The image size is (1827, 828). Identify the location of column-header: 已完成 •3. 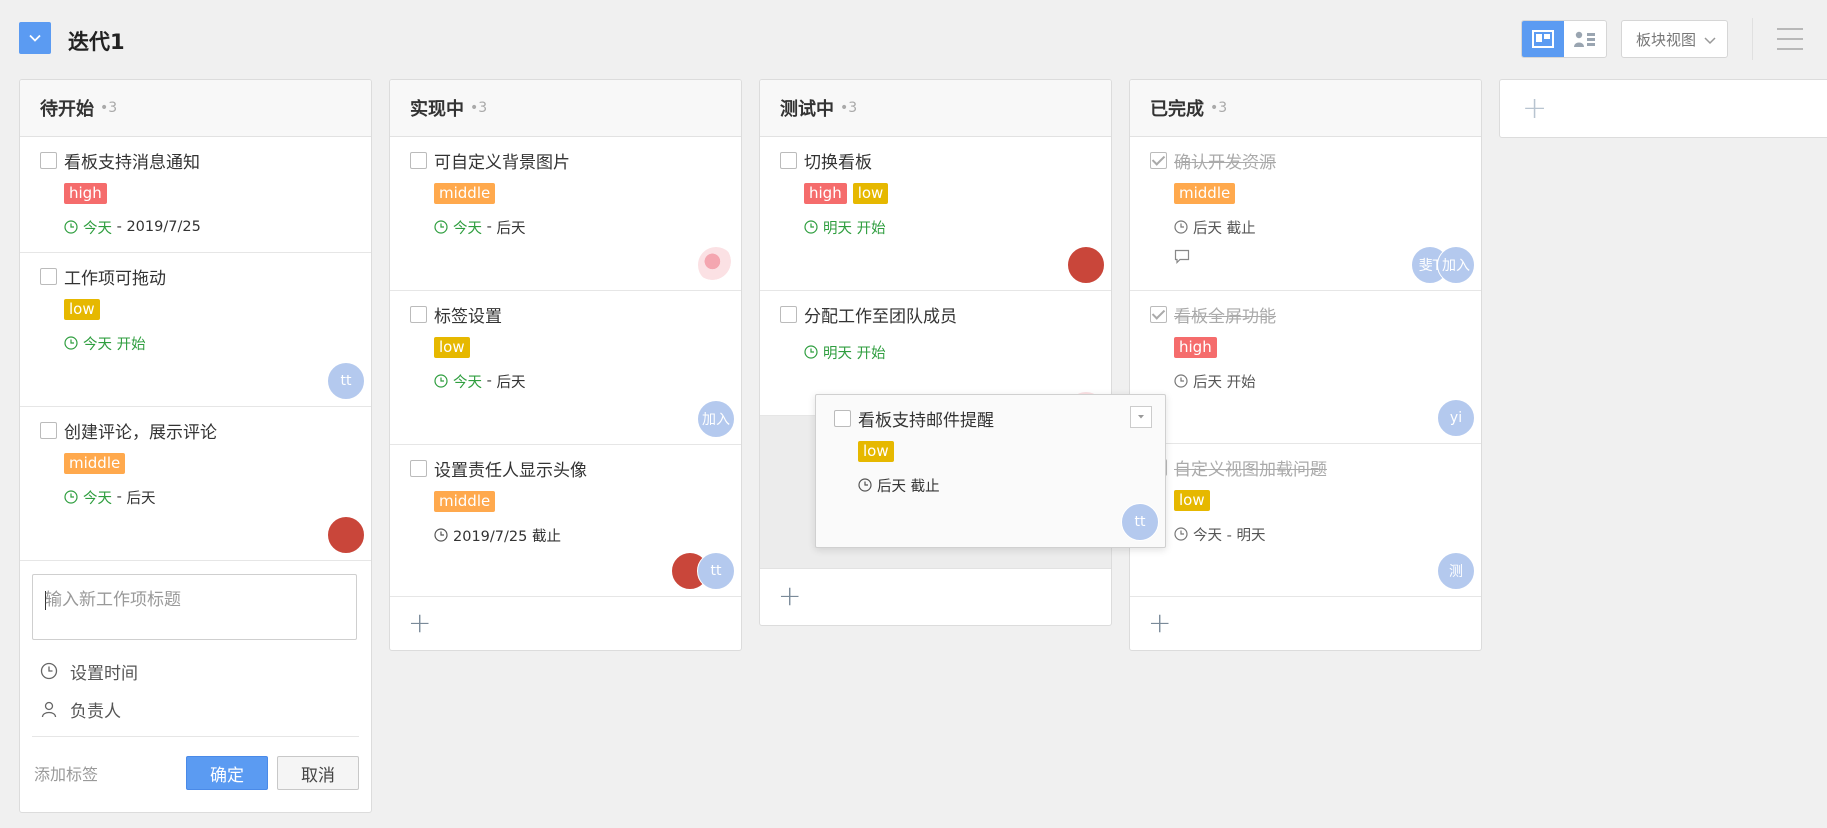
(1305, 108).